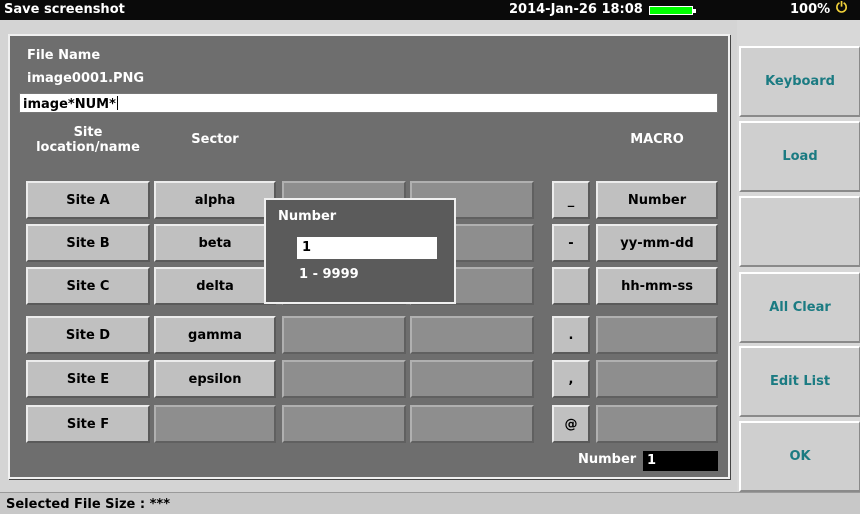 The height and width of the screenshot is (514, 860). Describe the element at coordinates (215, 286) in the screenshot. I see `sector-button-3: delta` at that location.